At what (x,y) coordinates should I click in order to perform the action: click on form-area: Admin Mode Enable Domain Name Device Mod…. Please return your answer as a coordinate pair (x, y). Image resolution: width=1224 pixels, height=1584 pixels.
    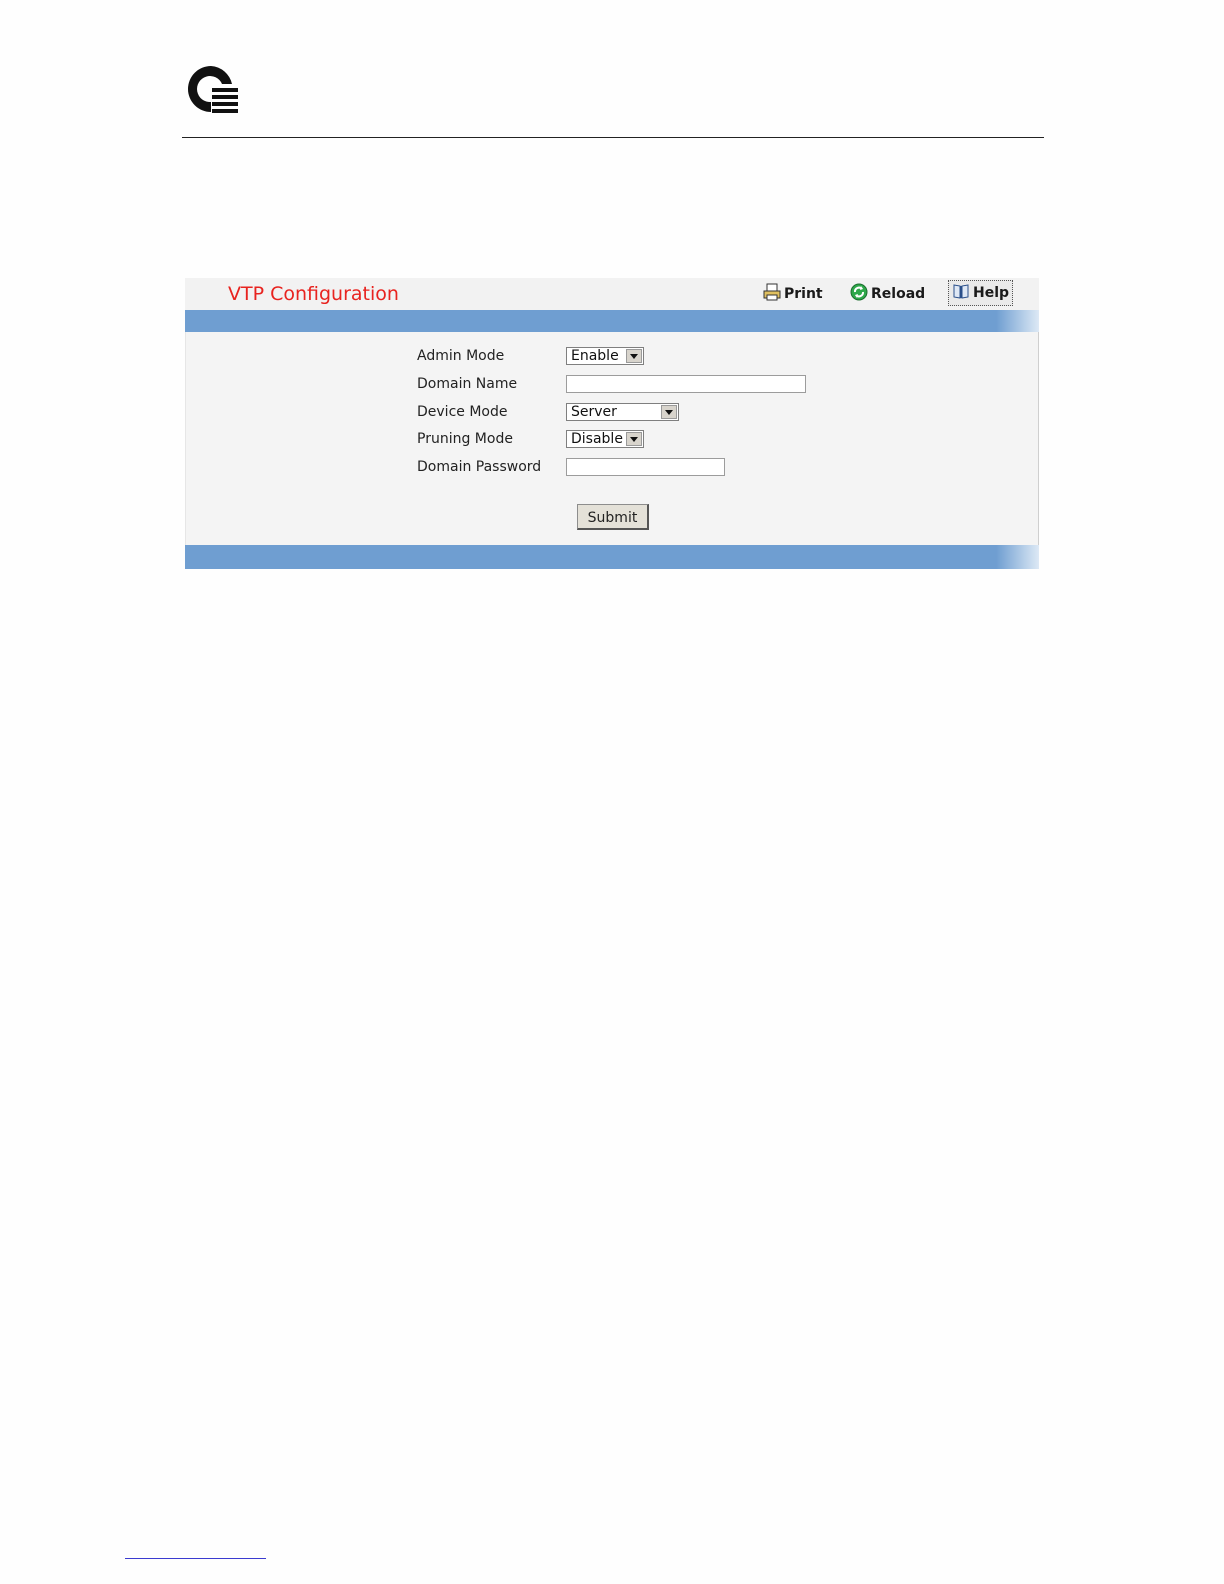
    Looking at the image, I should click on (612, 438).